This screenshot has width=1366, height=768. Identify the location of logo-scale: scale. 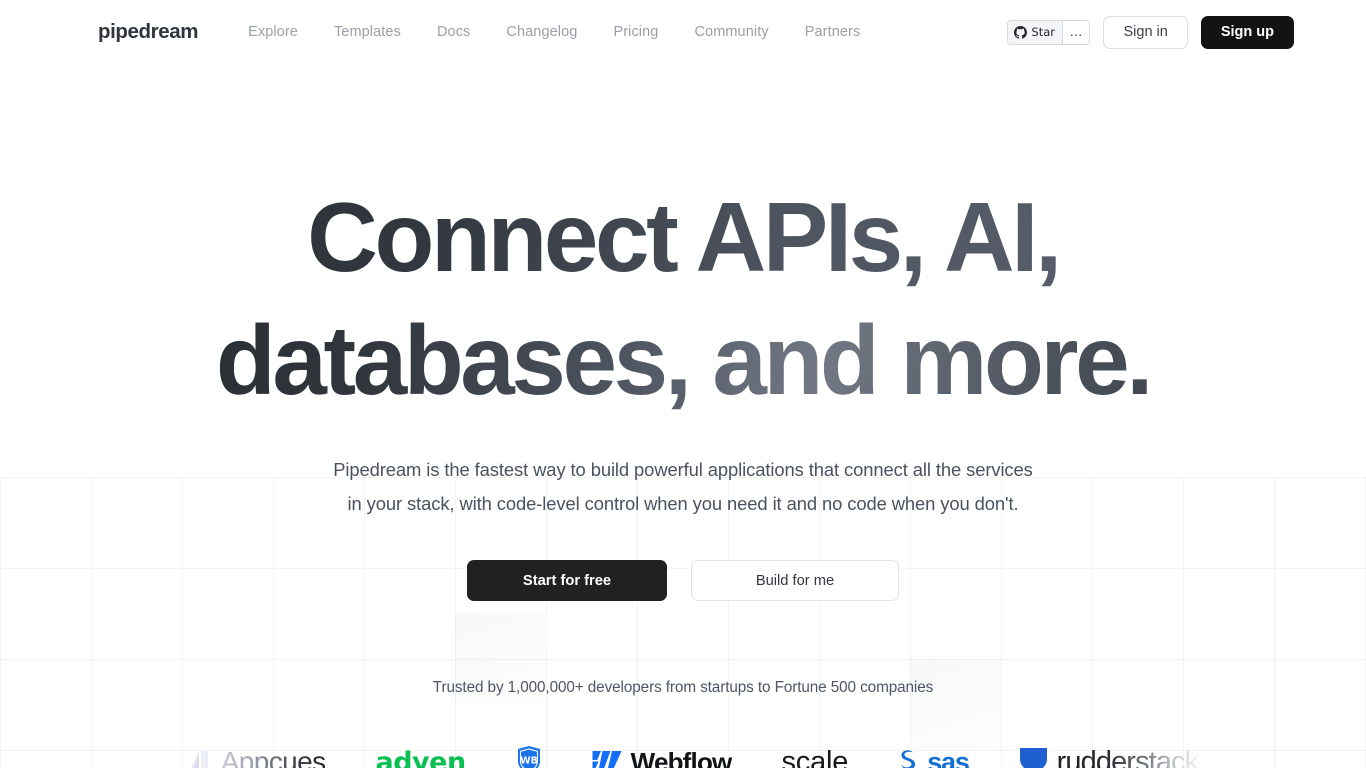
(814, 754).